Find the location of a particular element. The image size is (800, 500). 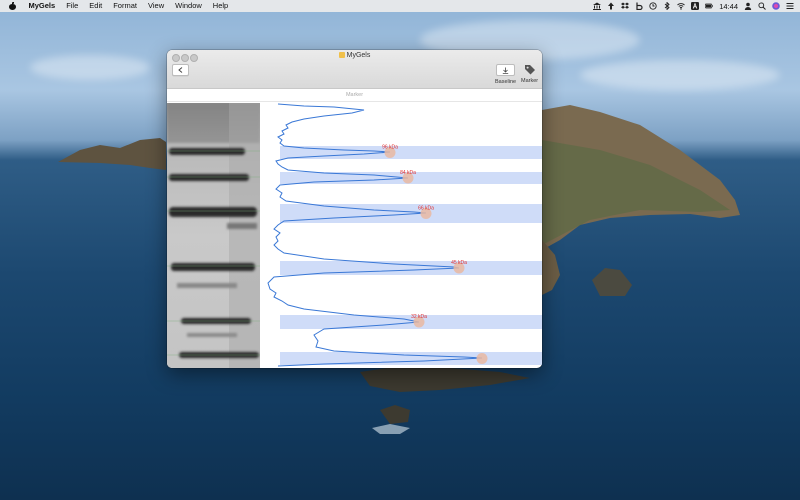

spotlight-search-icon is located at coordinates (762, 6).